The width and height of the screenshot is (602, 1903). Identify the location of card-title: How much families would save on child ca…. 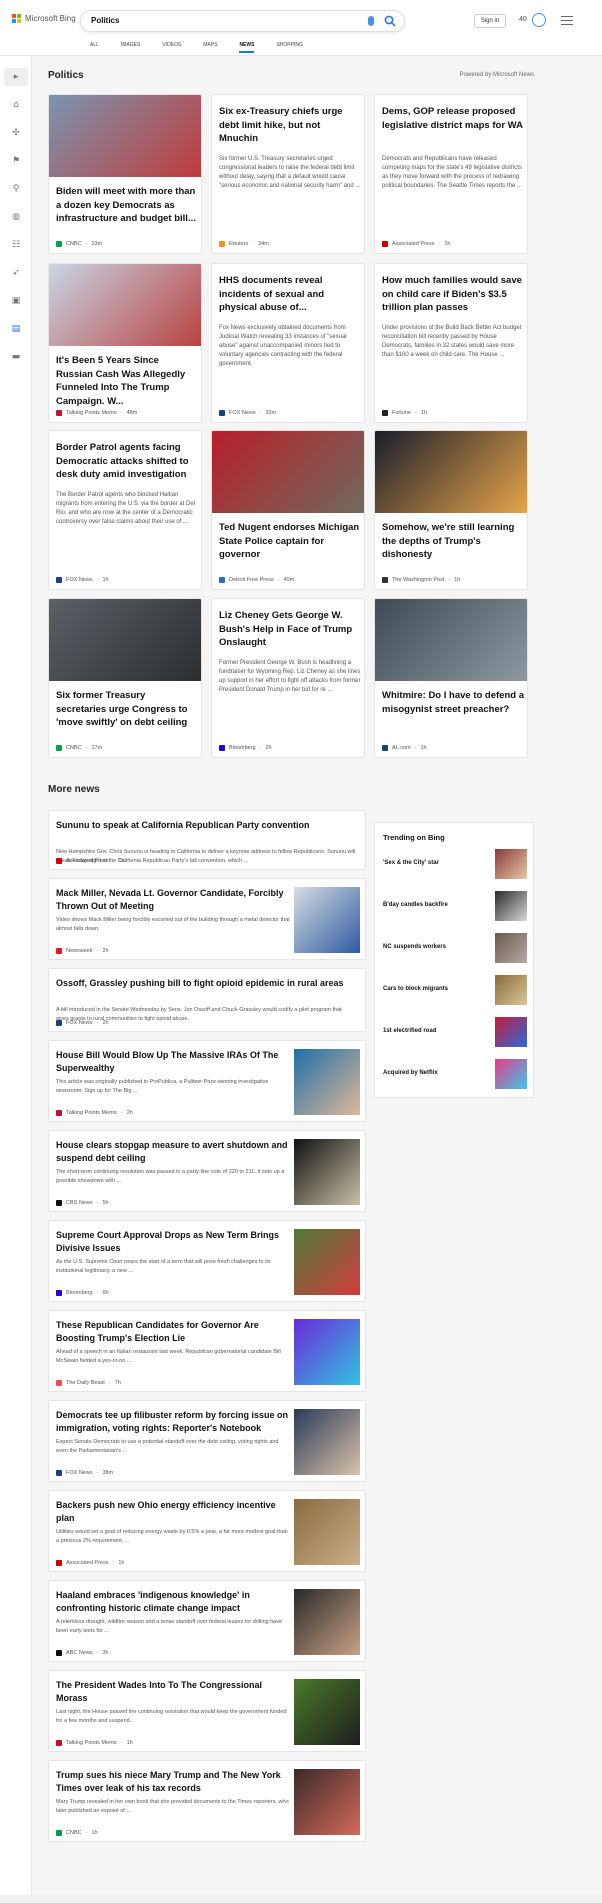
(453, 294).